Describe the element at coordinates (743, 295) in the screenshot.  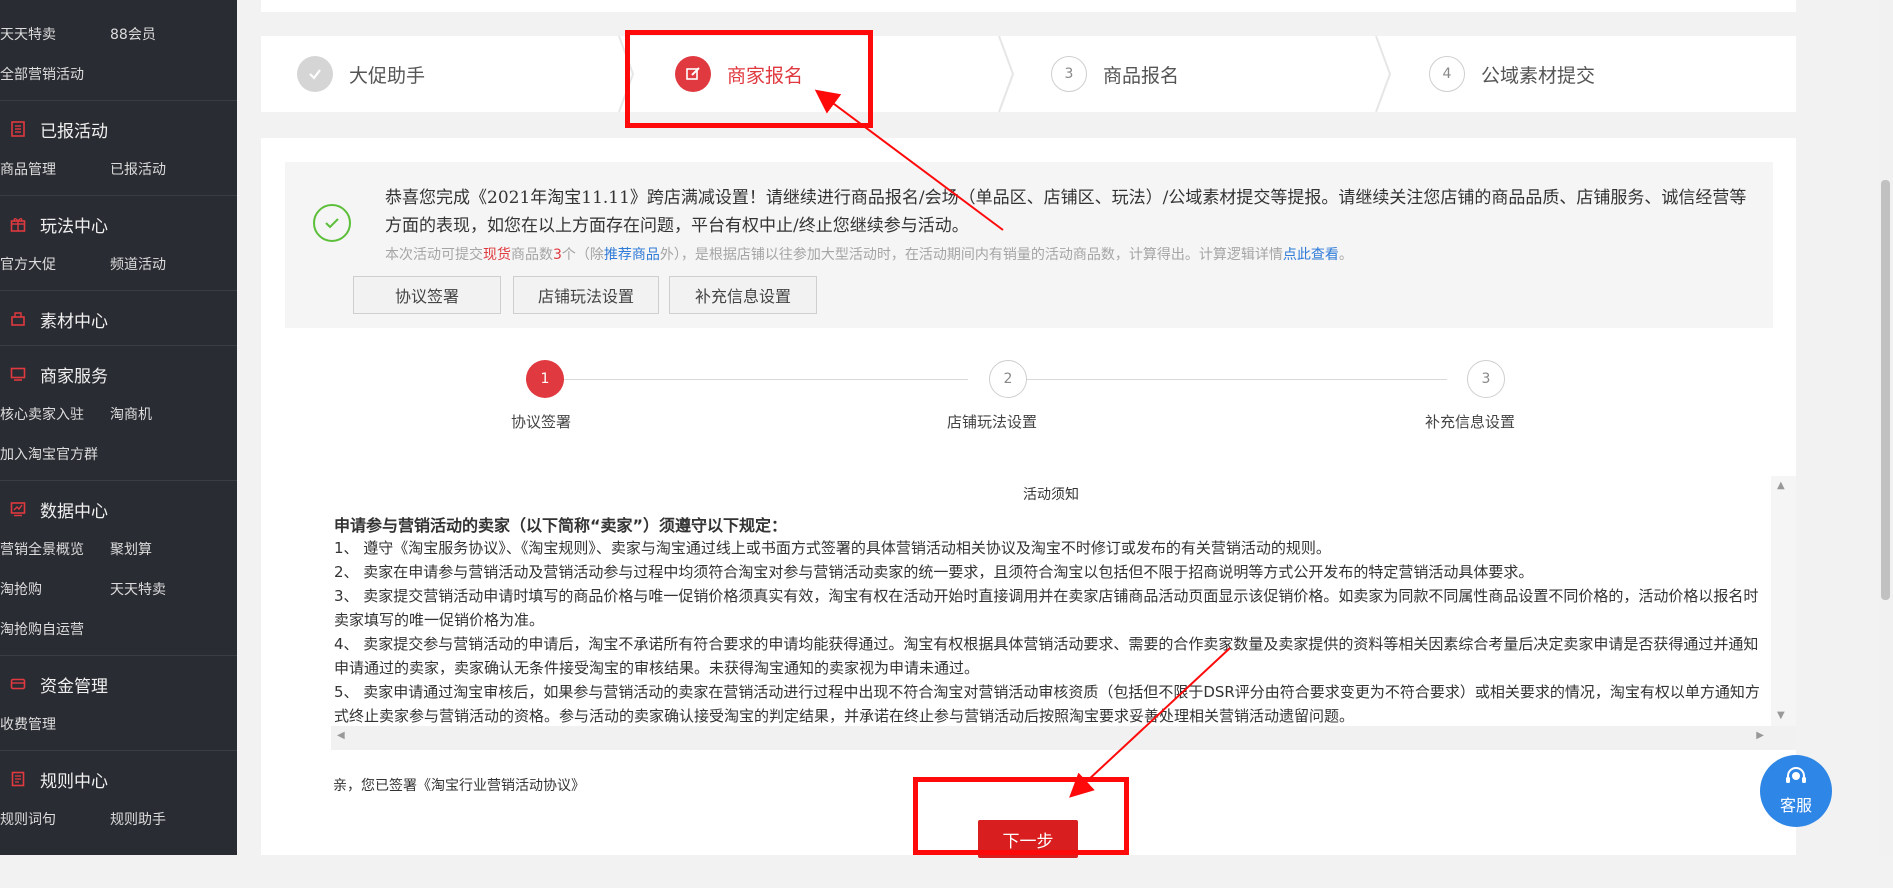
I see `extra-info-settings-button: 补充信息设置` at that location.